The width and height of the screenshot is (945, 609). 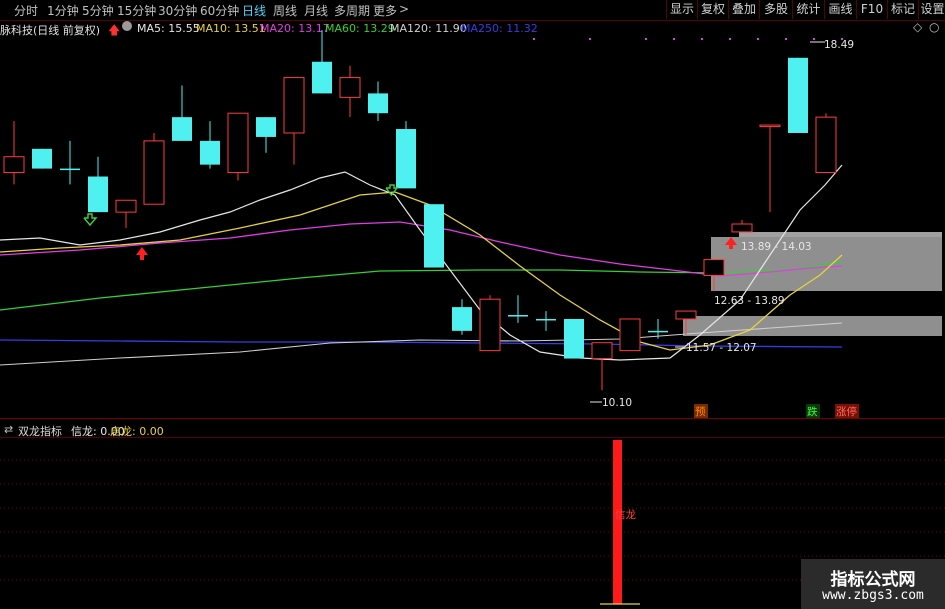 What do you see at coordinates (137, 431) in the screenshot?
I see `qilong-value: 启龙: 0.00` at bounding box center [137, 431].